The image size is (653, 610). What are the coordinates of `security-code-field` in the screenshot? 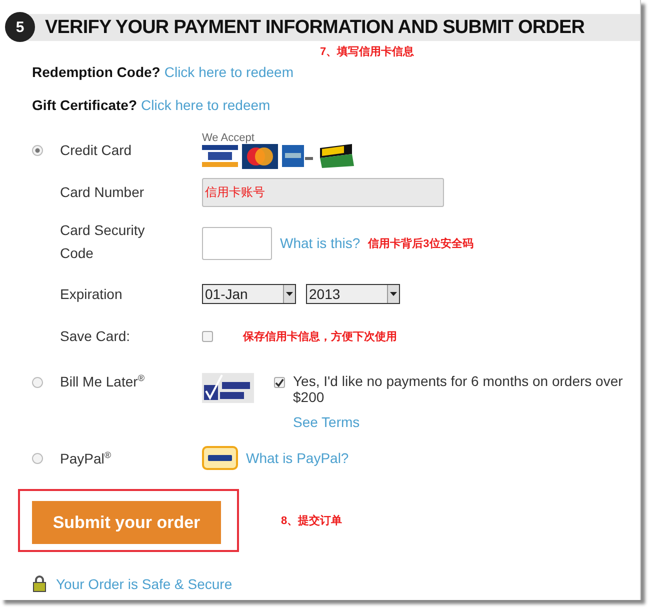 It's located at (237, 243).